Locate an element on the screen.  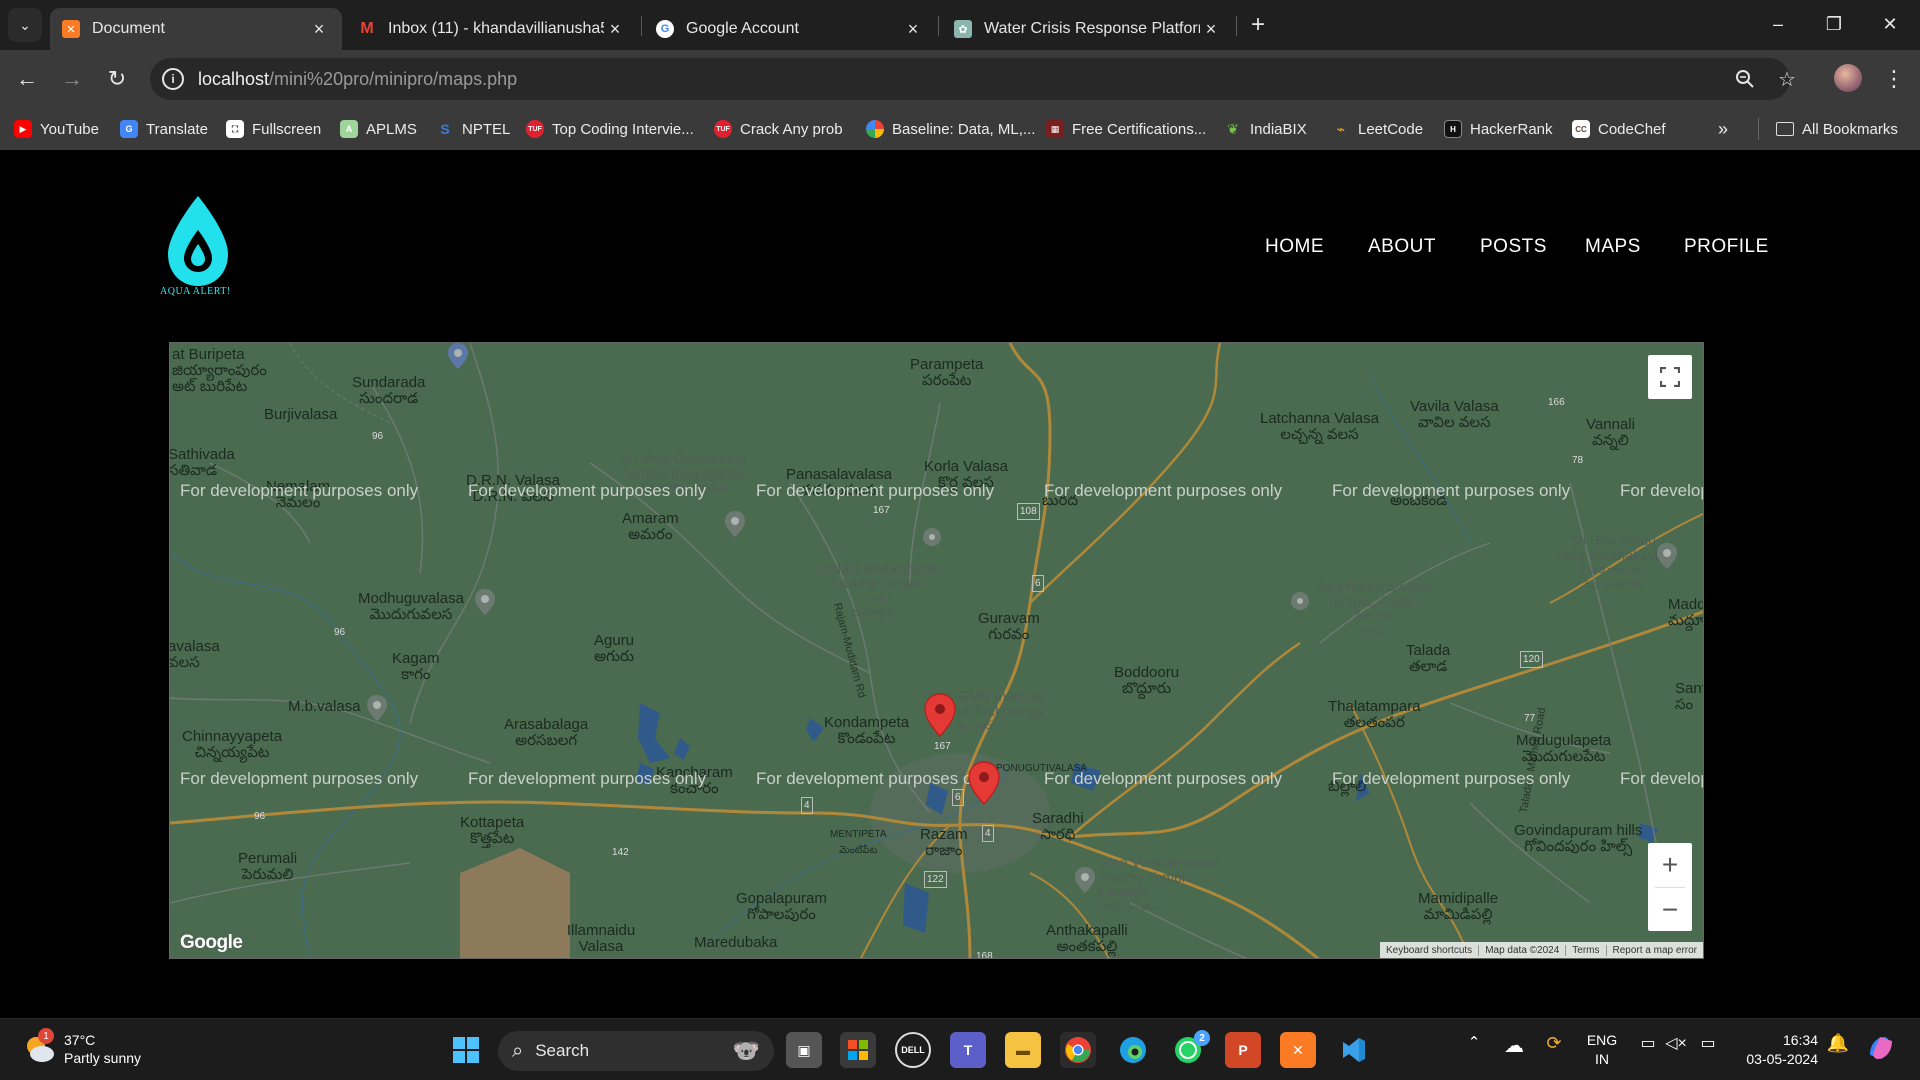
bookmark-star-icon: ☆ is located at coordinates (1787, 79).